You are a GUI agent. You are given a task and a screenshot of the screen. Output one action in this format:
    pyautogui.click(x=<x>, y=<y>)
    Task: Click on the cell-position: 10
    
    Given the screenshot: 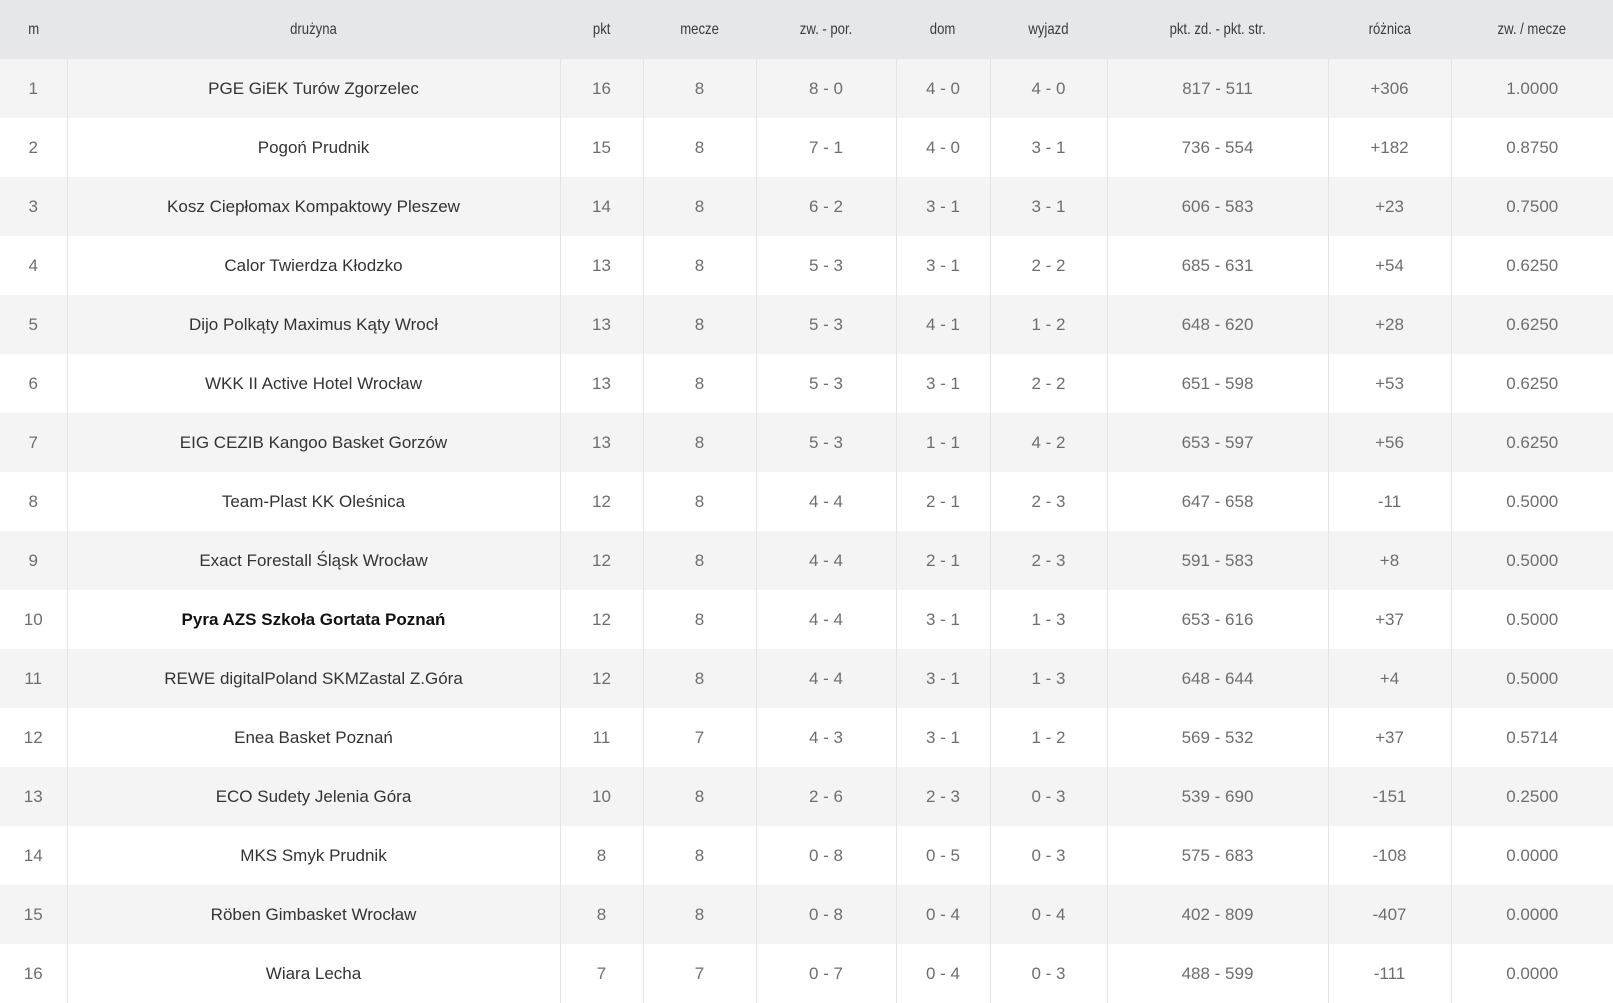 What is the action you would take?
    pyautogui.click(x=33, y=619)
    